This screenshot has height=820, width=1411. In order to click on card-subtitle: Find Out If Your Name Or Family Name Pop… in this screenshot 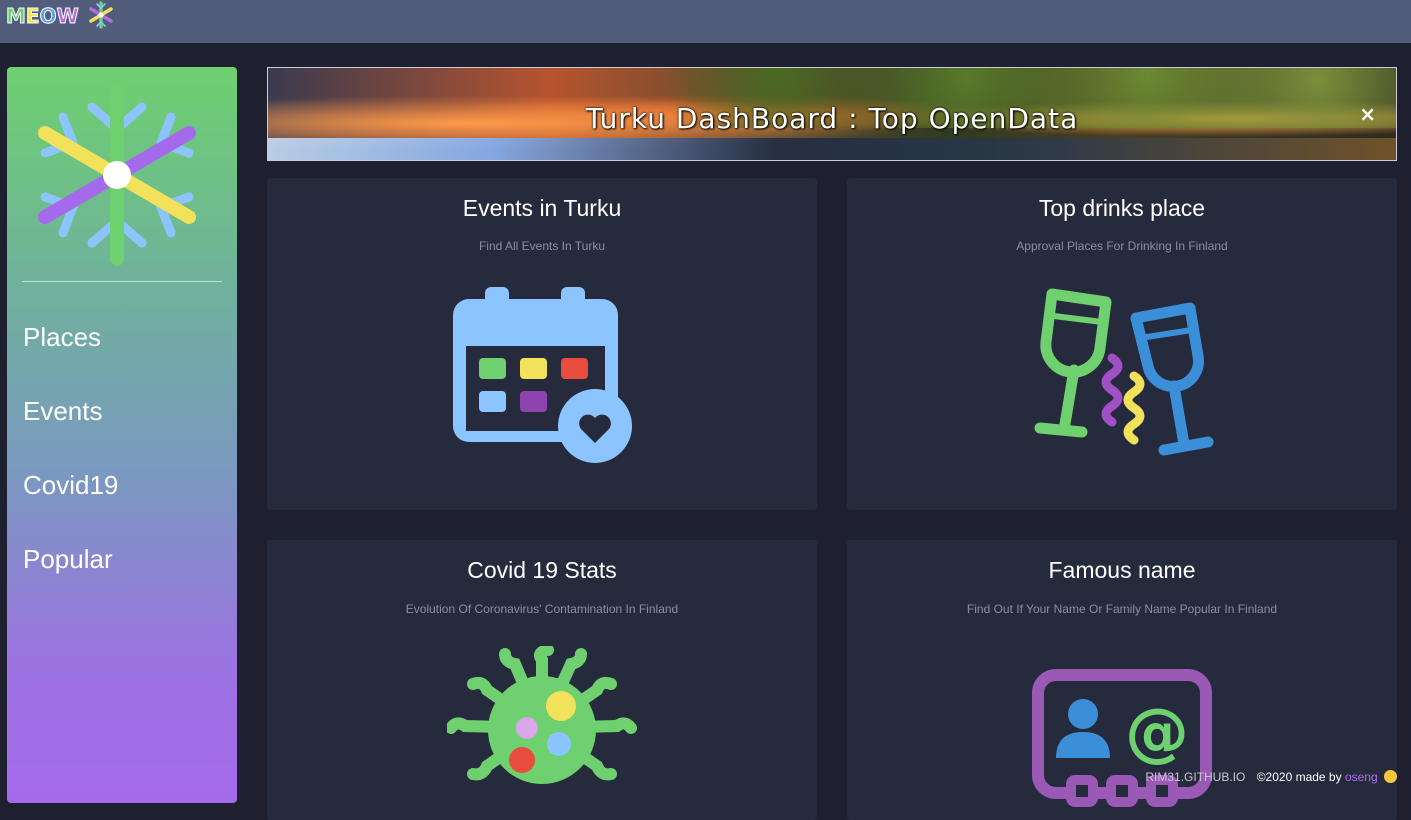, I will do `click(1122, 609)`.